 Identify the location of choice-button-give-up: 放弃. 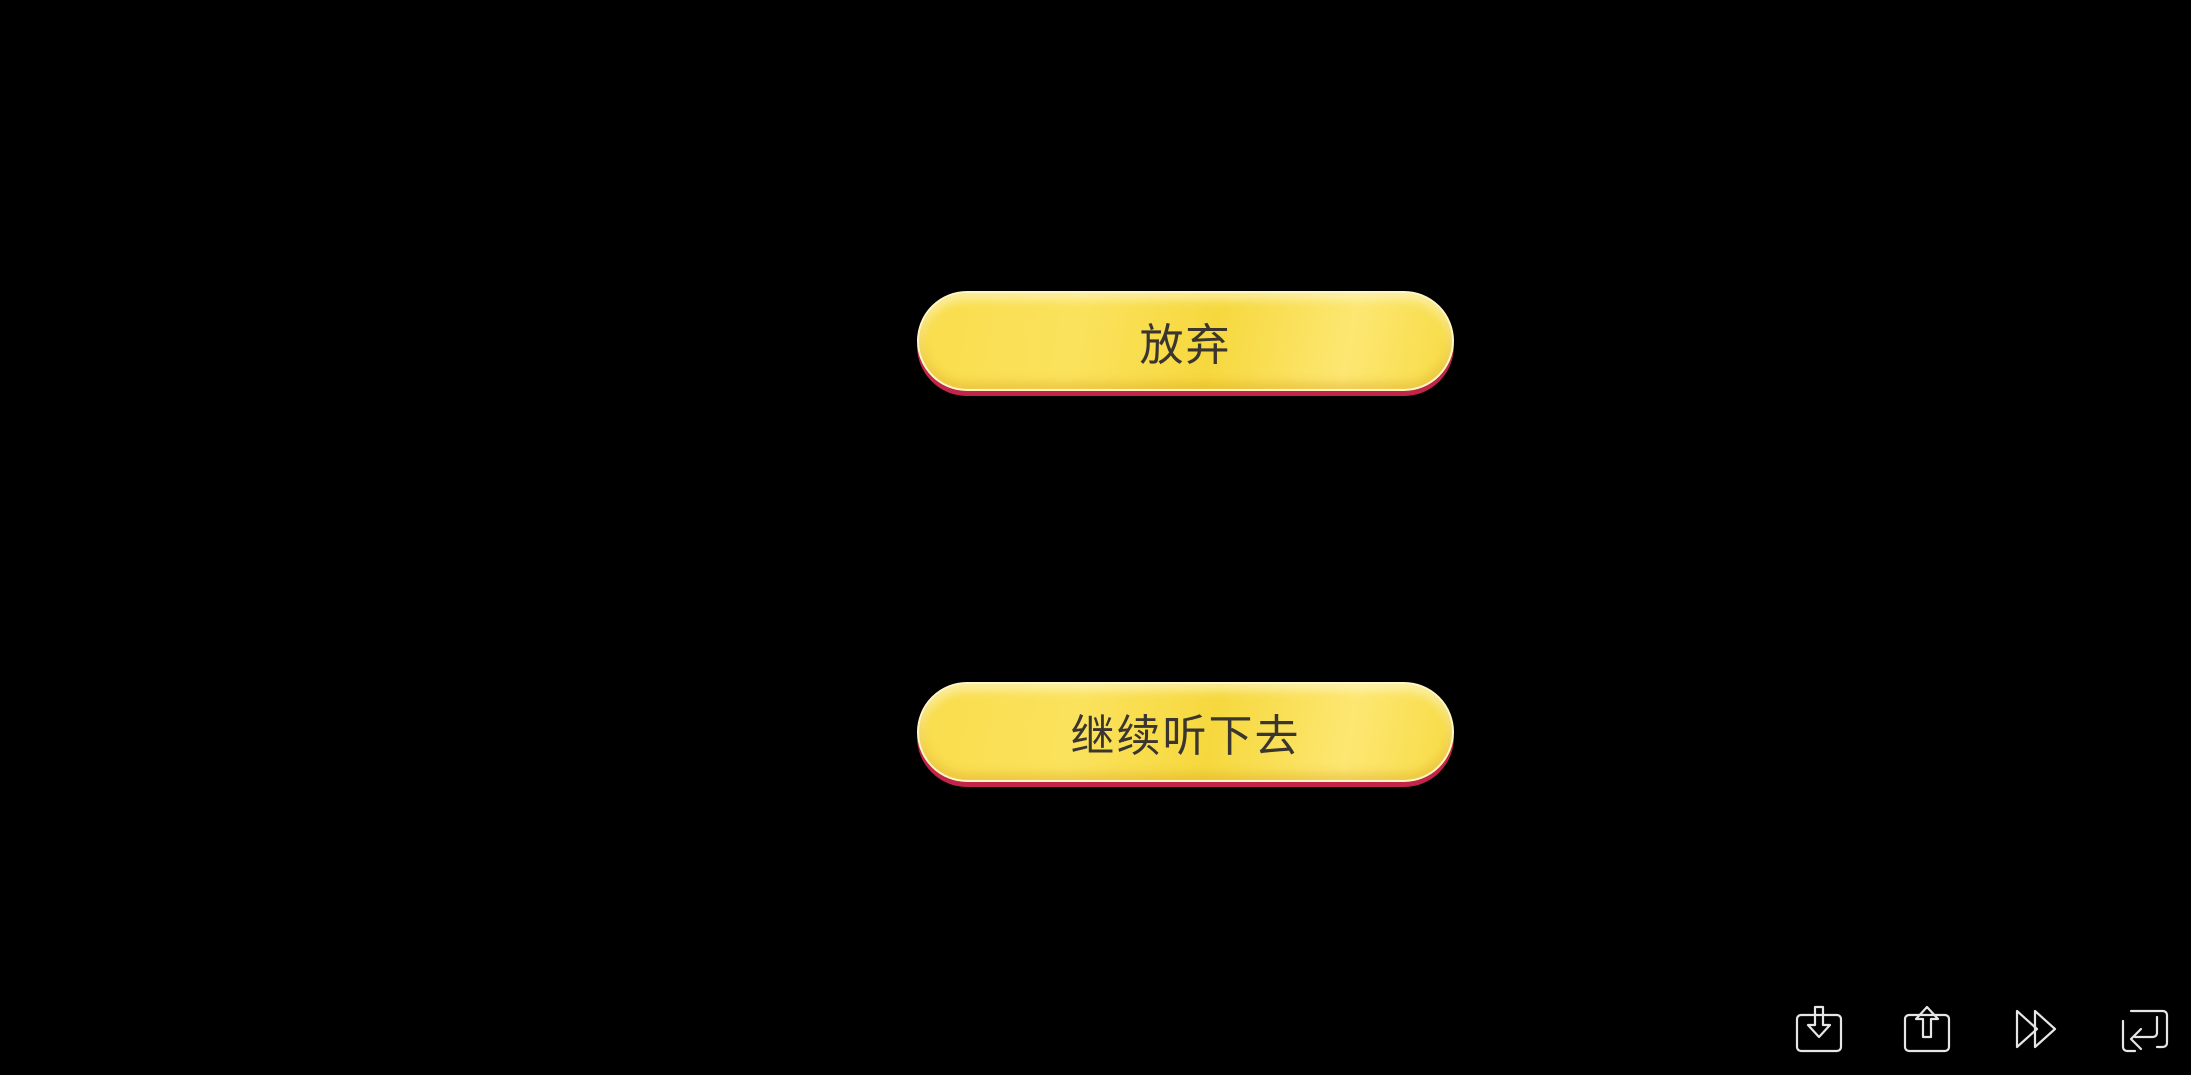
(1185, 341).